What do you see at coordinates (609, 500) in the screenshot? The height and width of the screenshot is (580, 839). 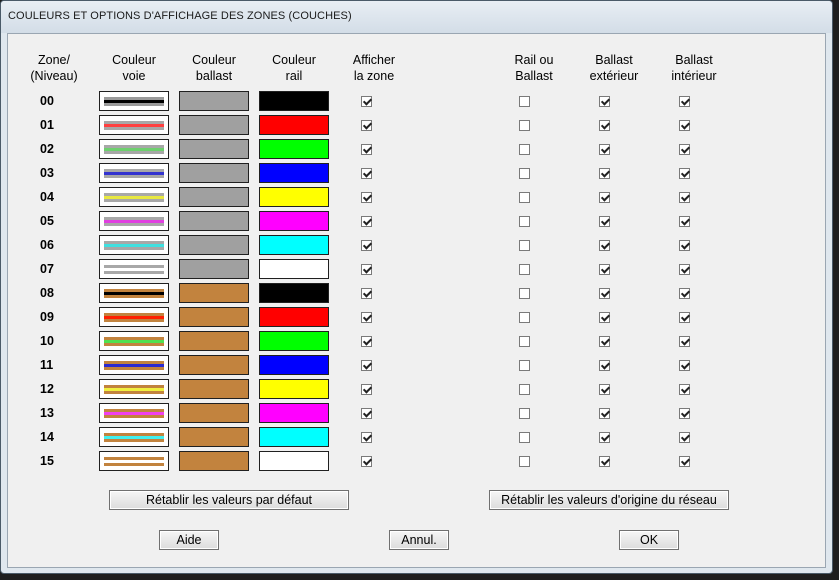 I see `reset-network-button: Rétablir les valeurs d'origine du réseau` at bounding box center [609, 500].